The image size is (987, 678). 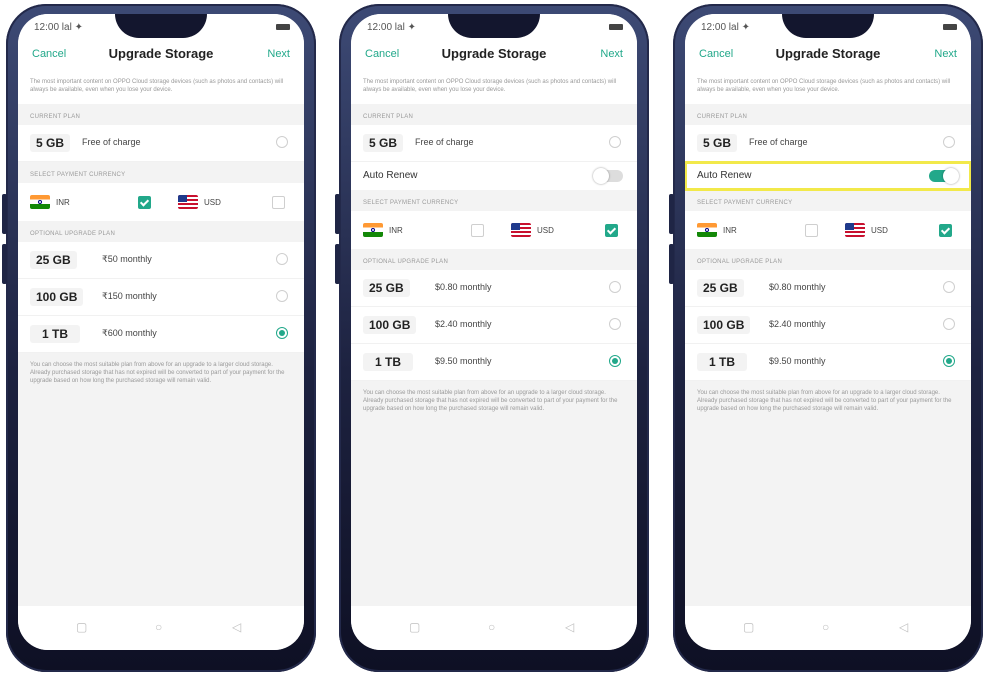 What do you see at coordinates (161, 297) in the screenshot?
I see `plan-row: 100 GB ₹150 monthly` at bounding box center [161, 297].